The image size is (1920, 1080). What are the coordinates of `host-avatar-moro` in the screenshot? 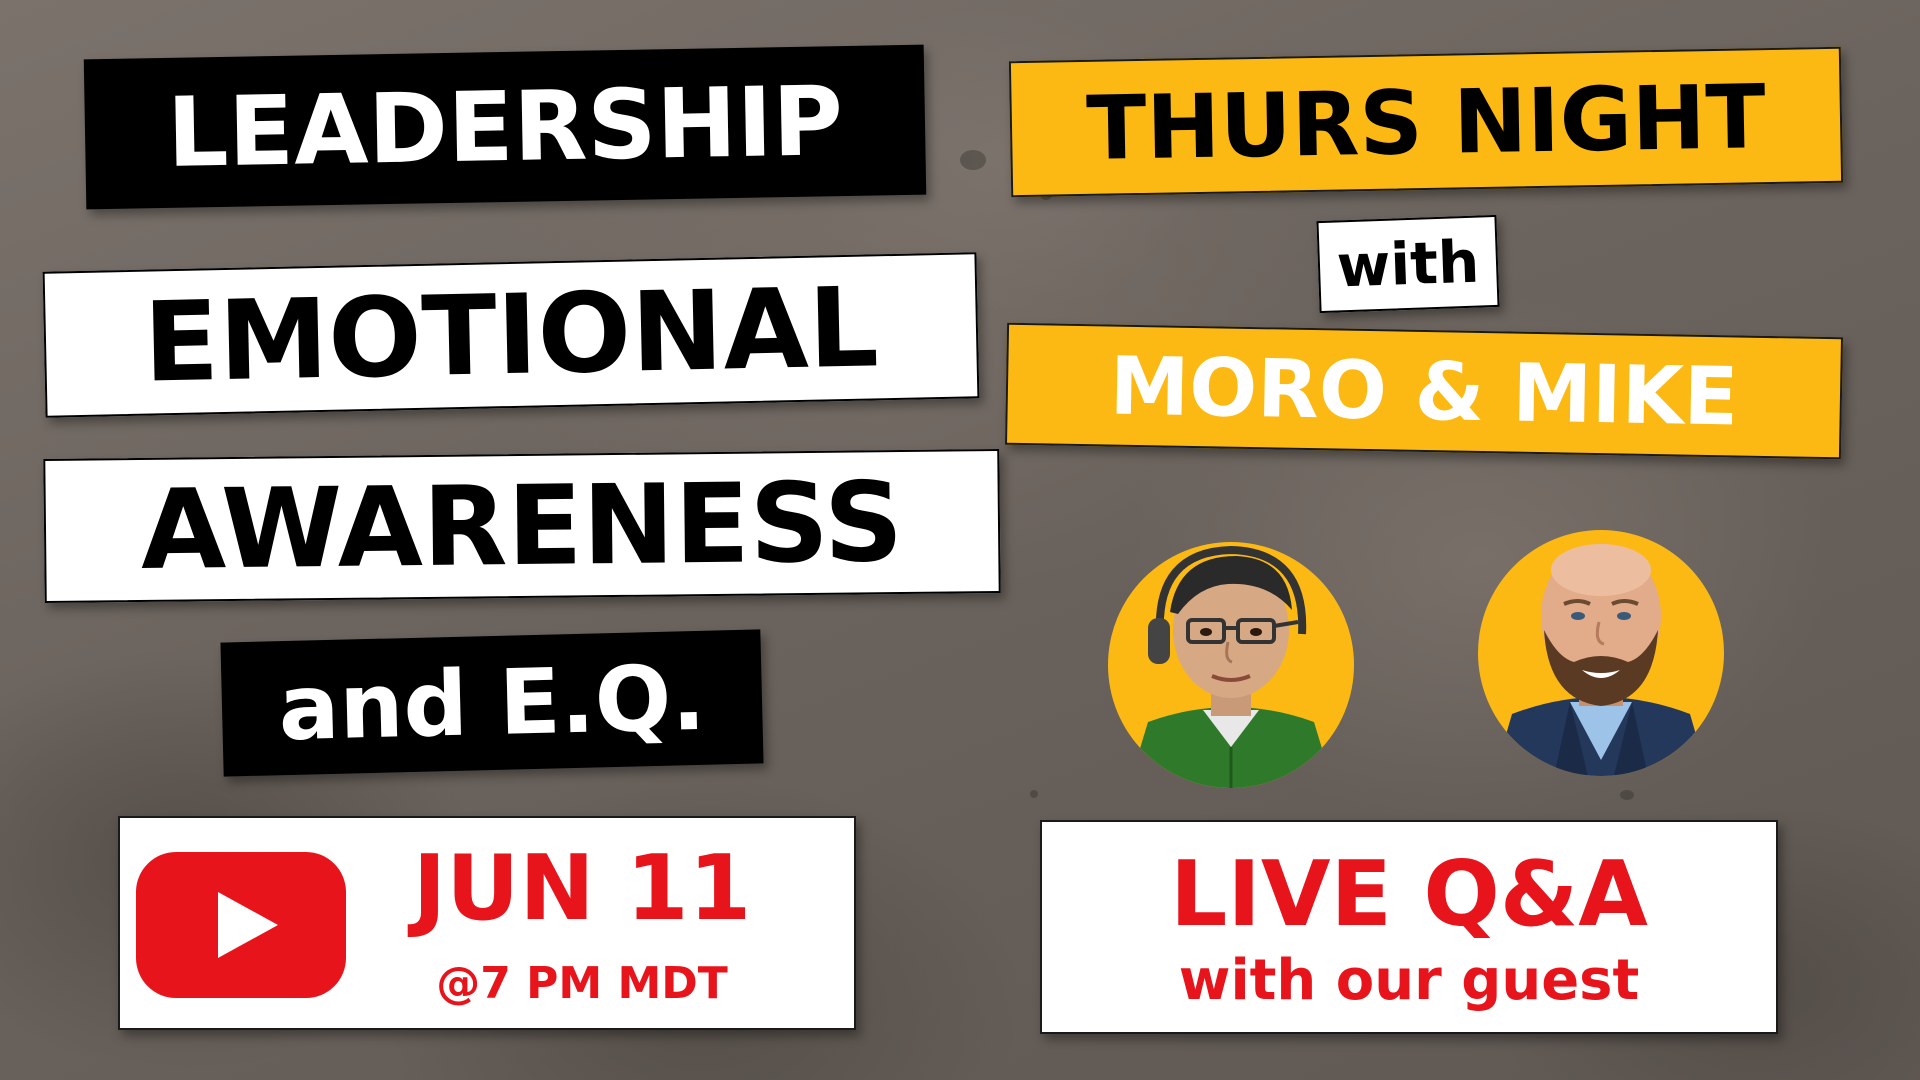 It's located at (1231, 665).